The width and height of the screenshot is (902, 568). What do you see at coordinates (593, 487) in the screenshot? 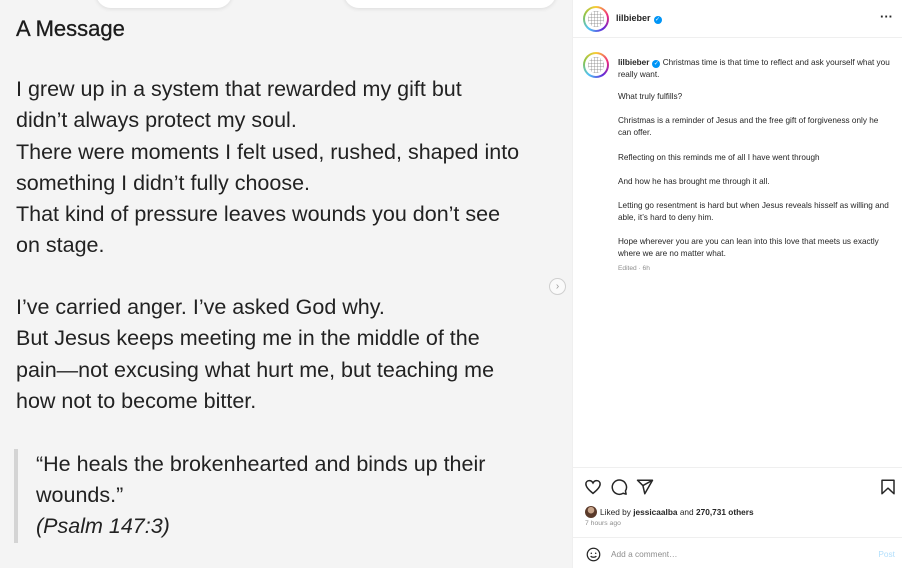
I see `heart-icon` at bounding box center [593, 487].